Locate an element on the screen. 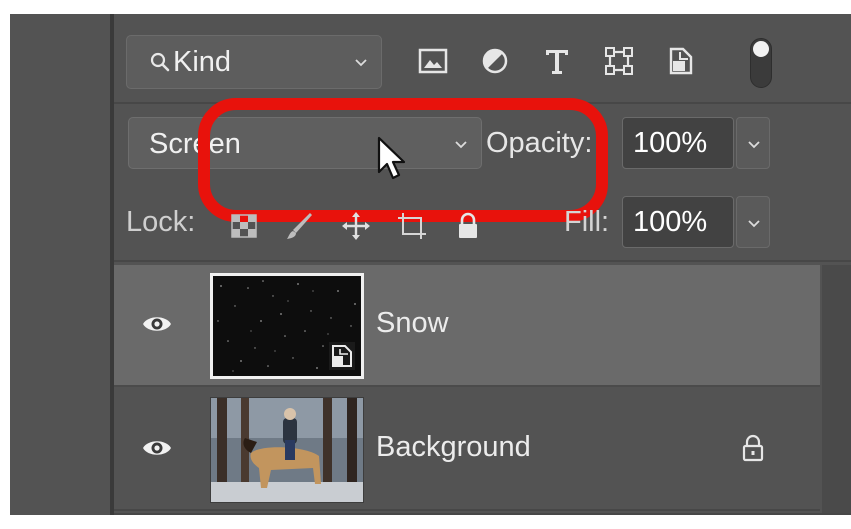  lock-label: Lock: is located at coordinates (161, 222).